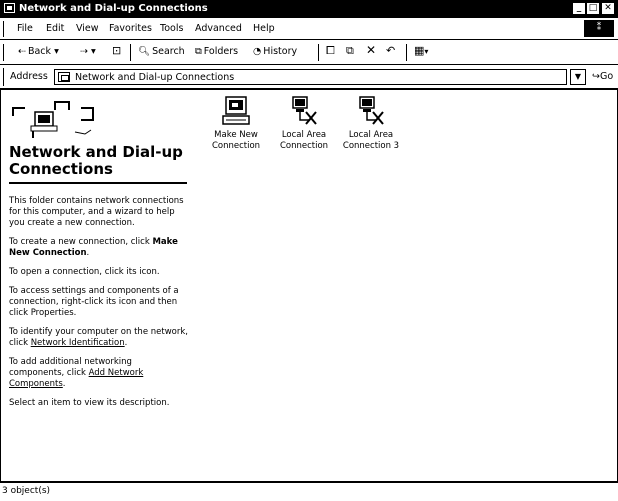  I want to click on views-dropdown-icon: ▾, so click(426, 51).